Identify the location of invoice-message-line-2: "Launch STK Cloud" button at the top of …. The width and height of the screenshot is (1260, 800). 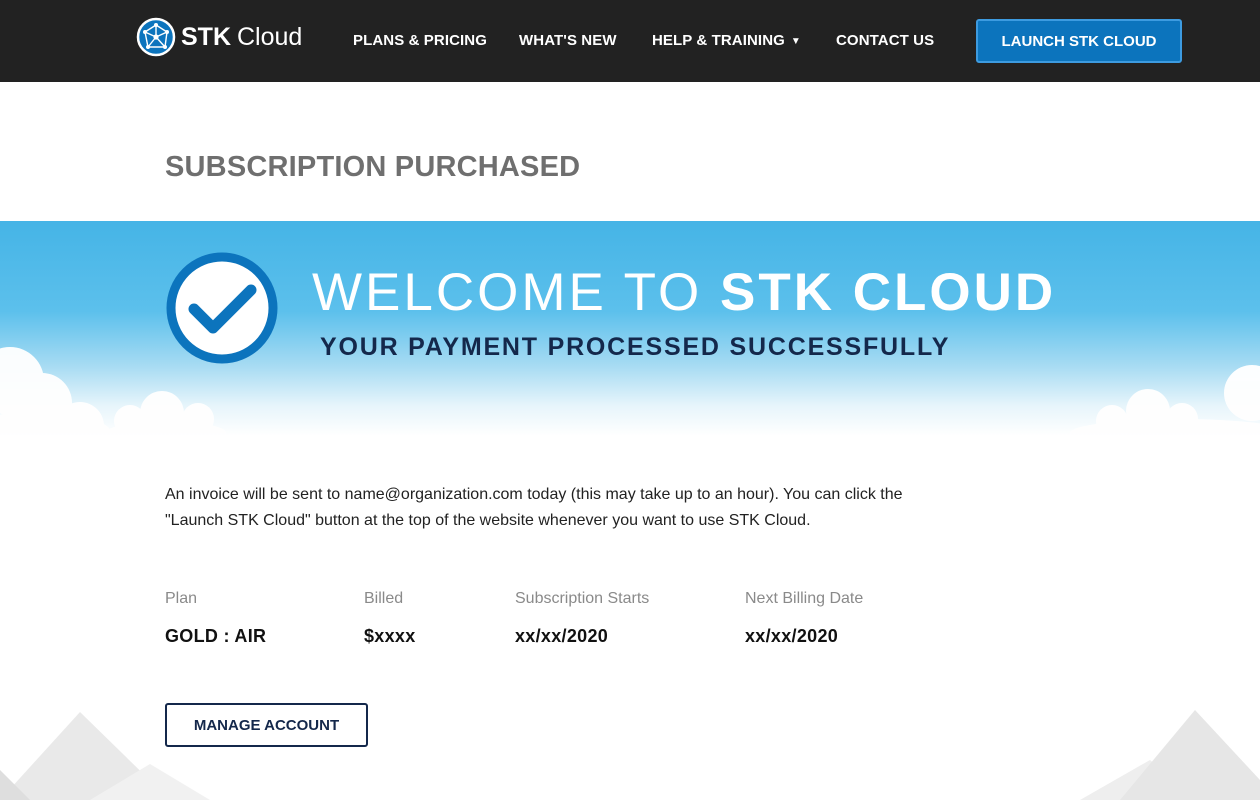
(488, 520).